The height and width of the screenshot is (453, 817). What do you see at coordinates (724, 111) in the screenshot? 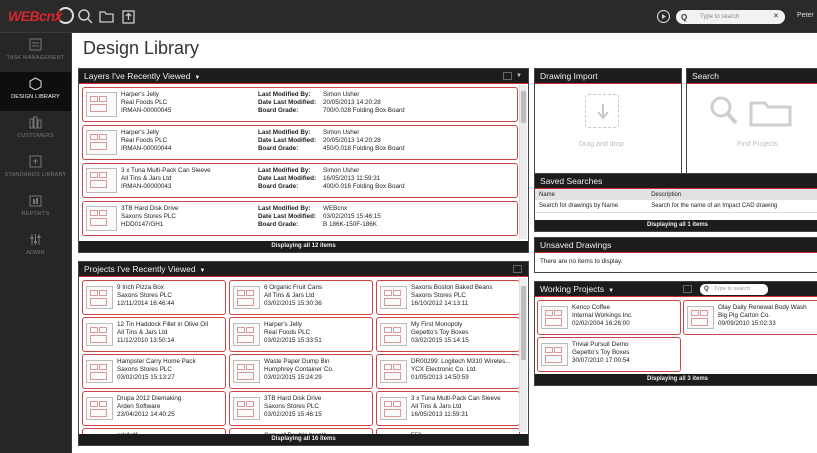
I see `magnifier-icon` at bounding box center [724, 111].